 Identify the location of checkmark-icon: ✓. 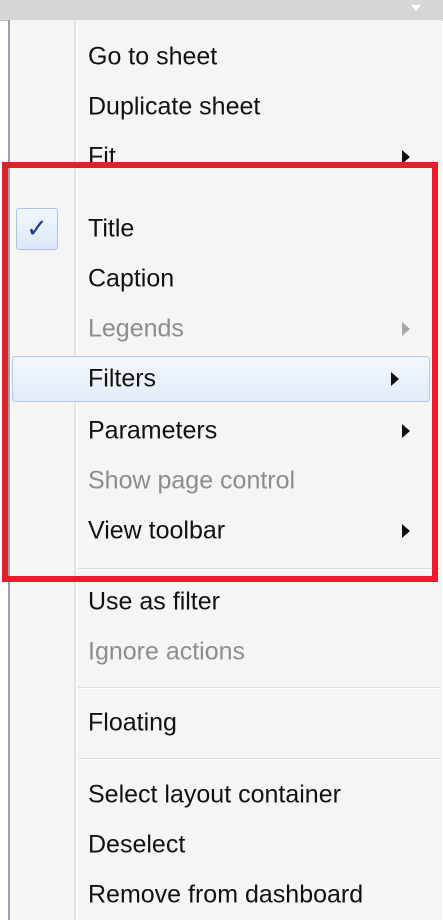
(37, 229).